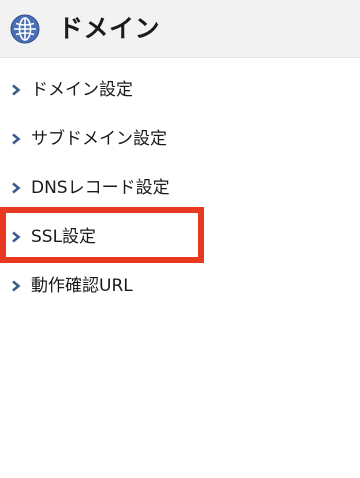  I want to click on menu-item-subdomain-settings: サブドメイン設定, so click(180, 139).